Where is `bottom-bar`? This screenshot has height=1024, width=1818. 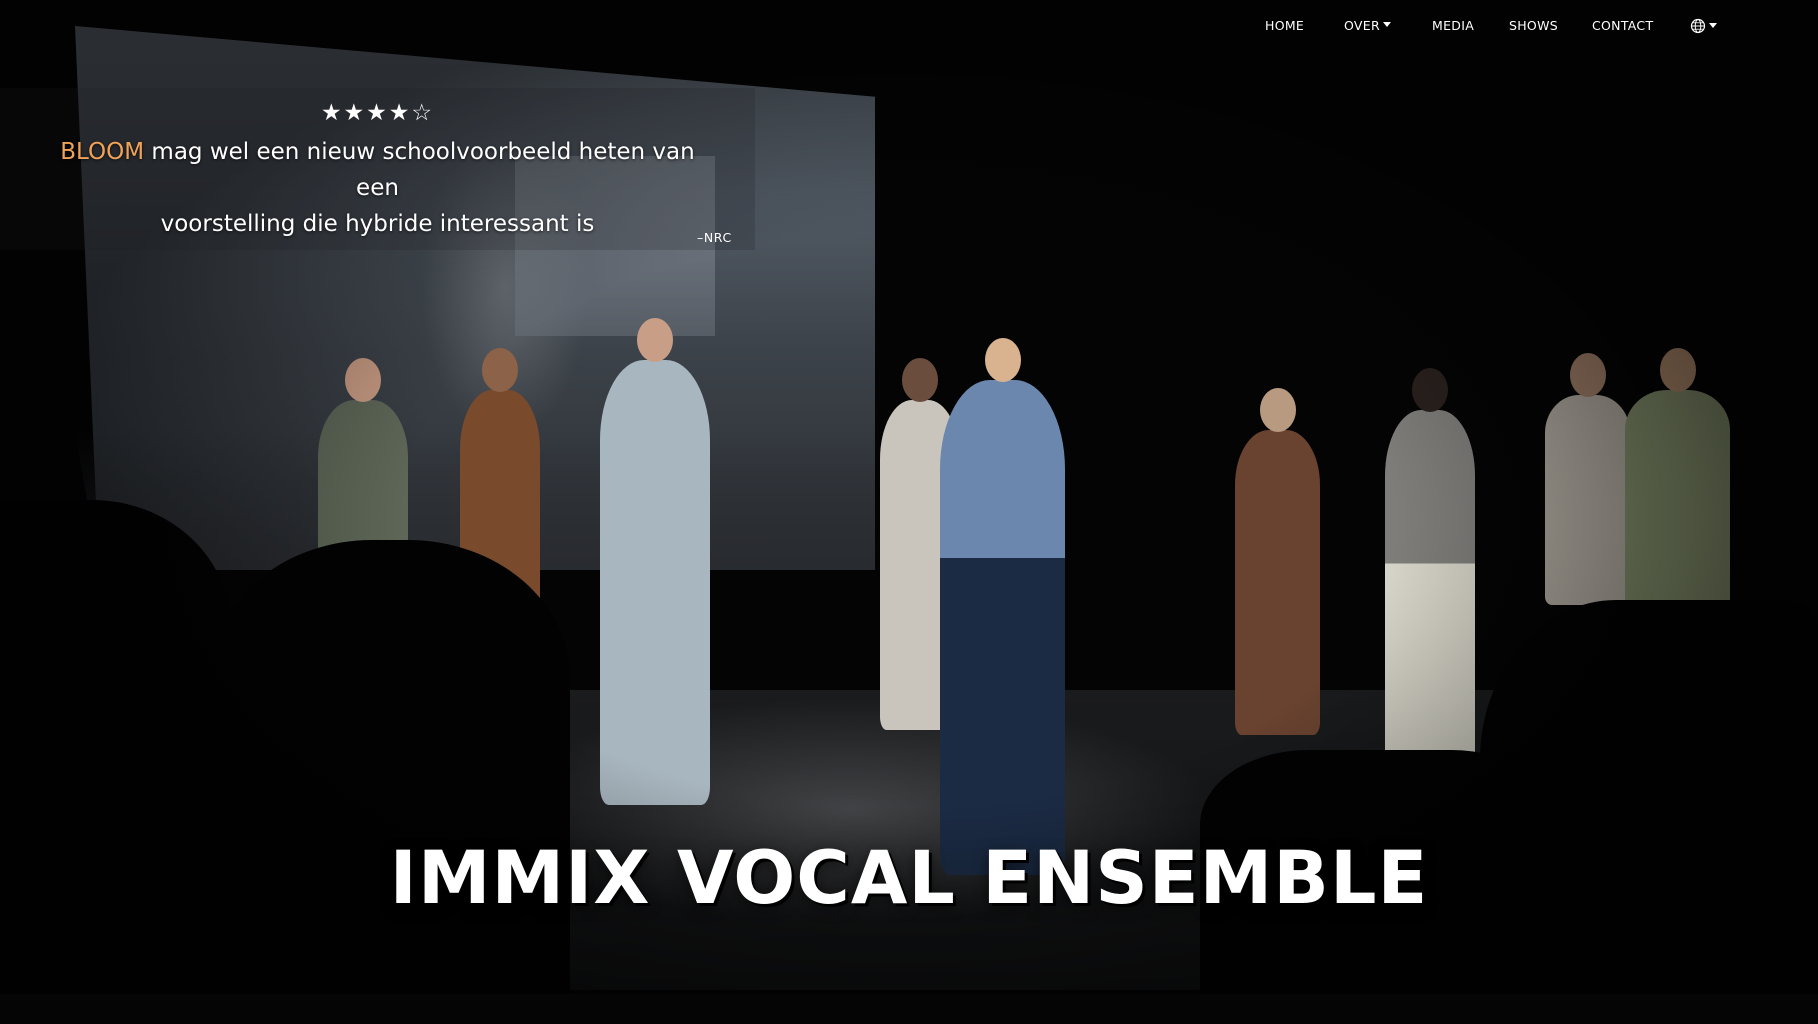
bottom-bar is located at coordinates (909, 1009).